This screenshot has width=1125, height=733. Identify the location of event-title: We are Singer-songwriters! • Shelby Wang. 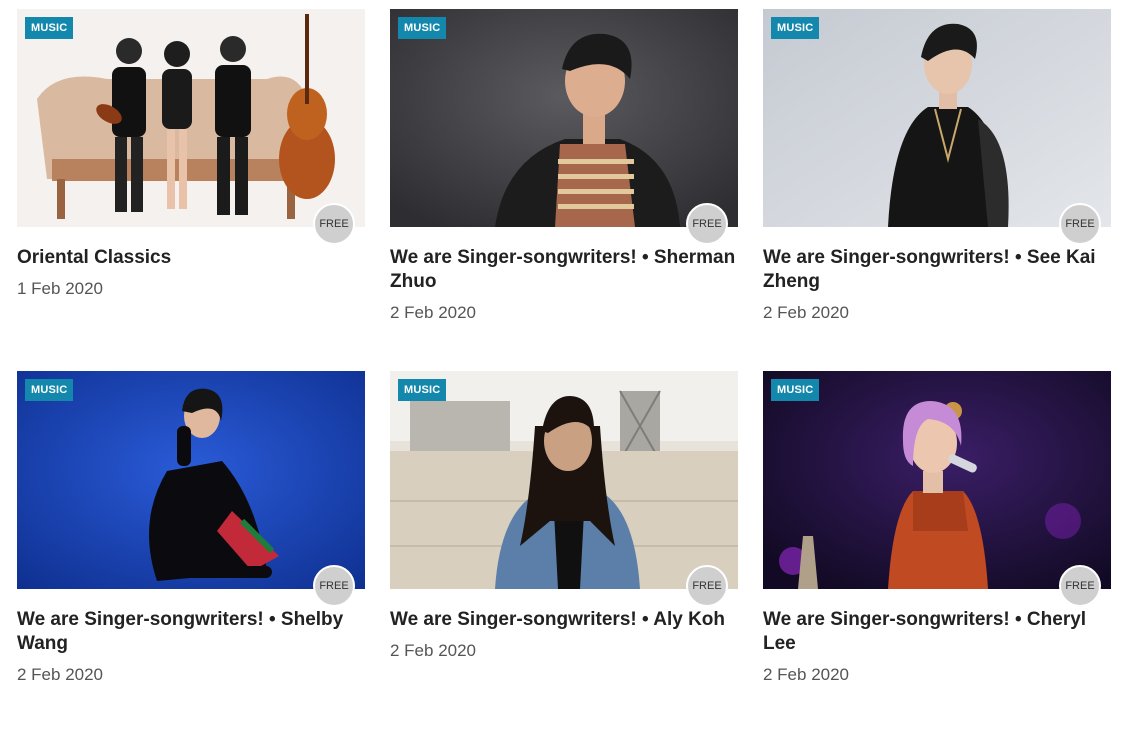
(191, 632).